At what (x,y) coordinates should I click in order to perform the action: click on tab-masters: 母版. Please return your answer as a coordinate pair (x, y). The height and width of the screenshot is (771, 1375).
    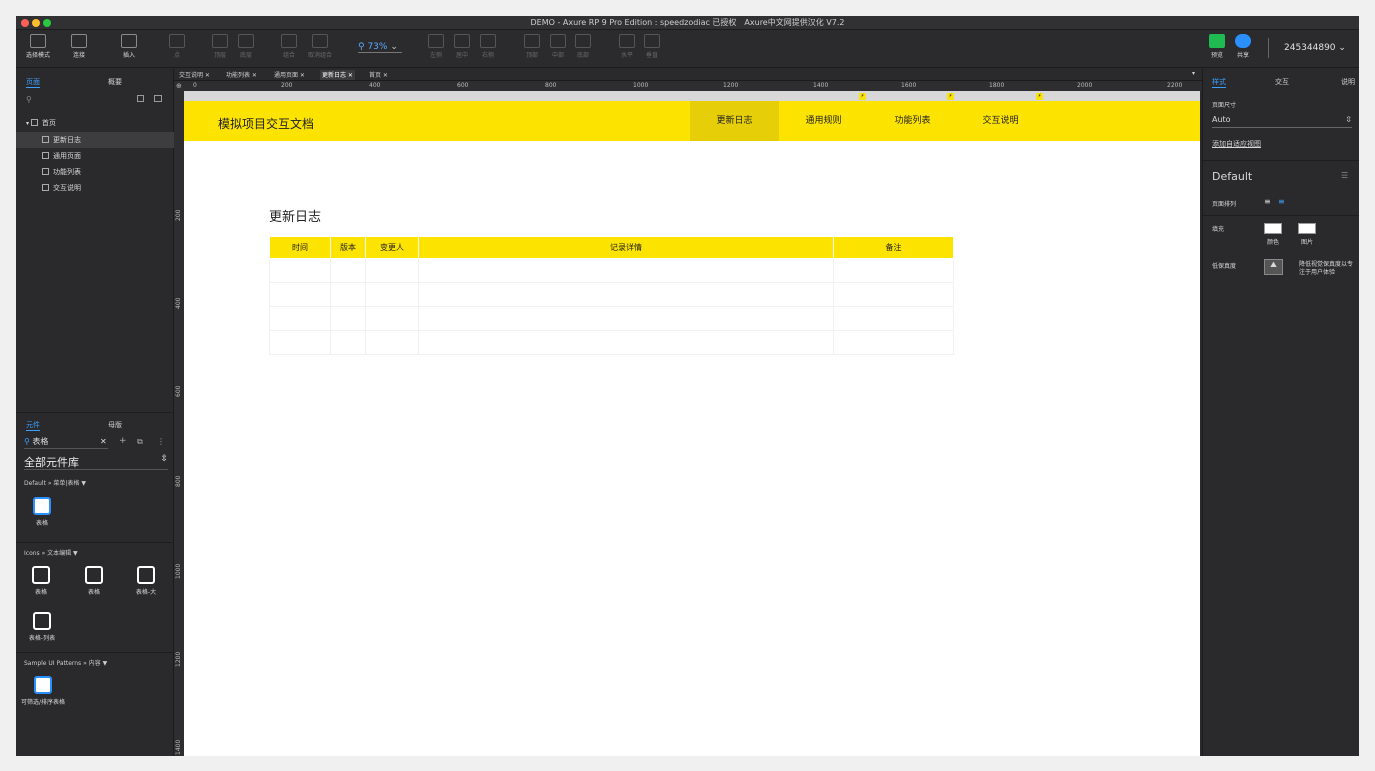
    Looking at the image, I should click on (115, 425).